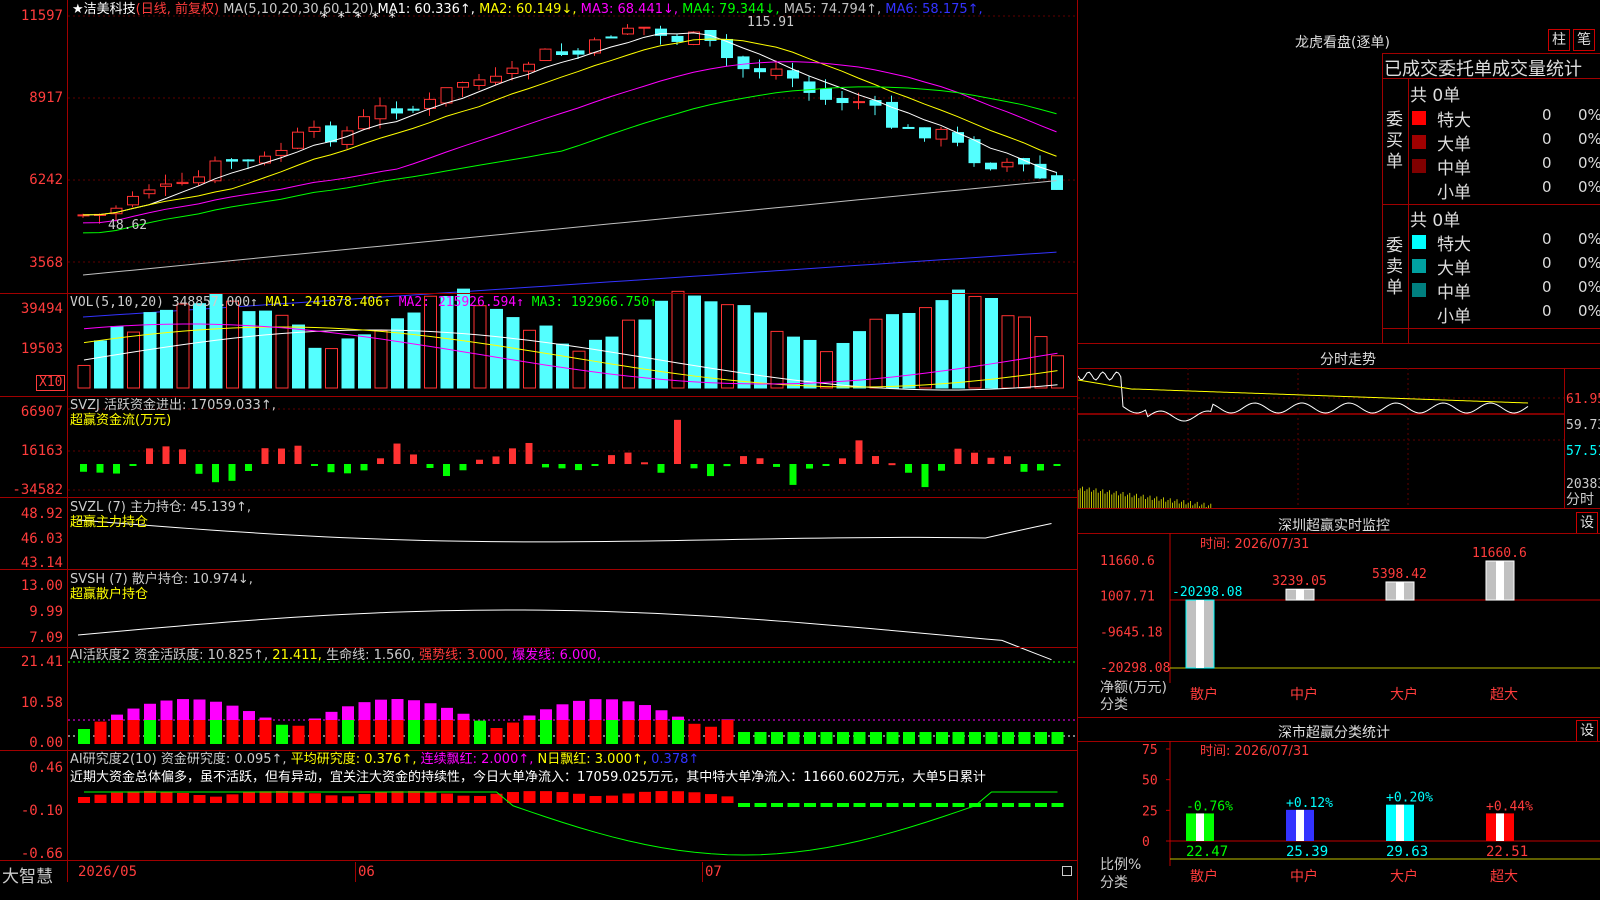 This screenshot has width=1600, height=900. What do you see at coordinates (1394, 141) in the screenshot?
I see `buy-side-label: 委买单` at bounding box center [1394, 141].